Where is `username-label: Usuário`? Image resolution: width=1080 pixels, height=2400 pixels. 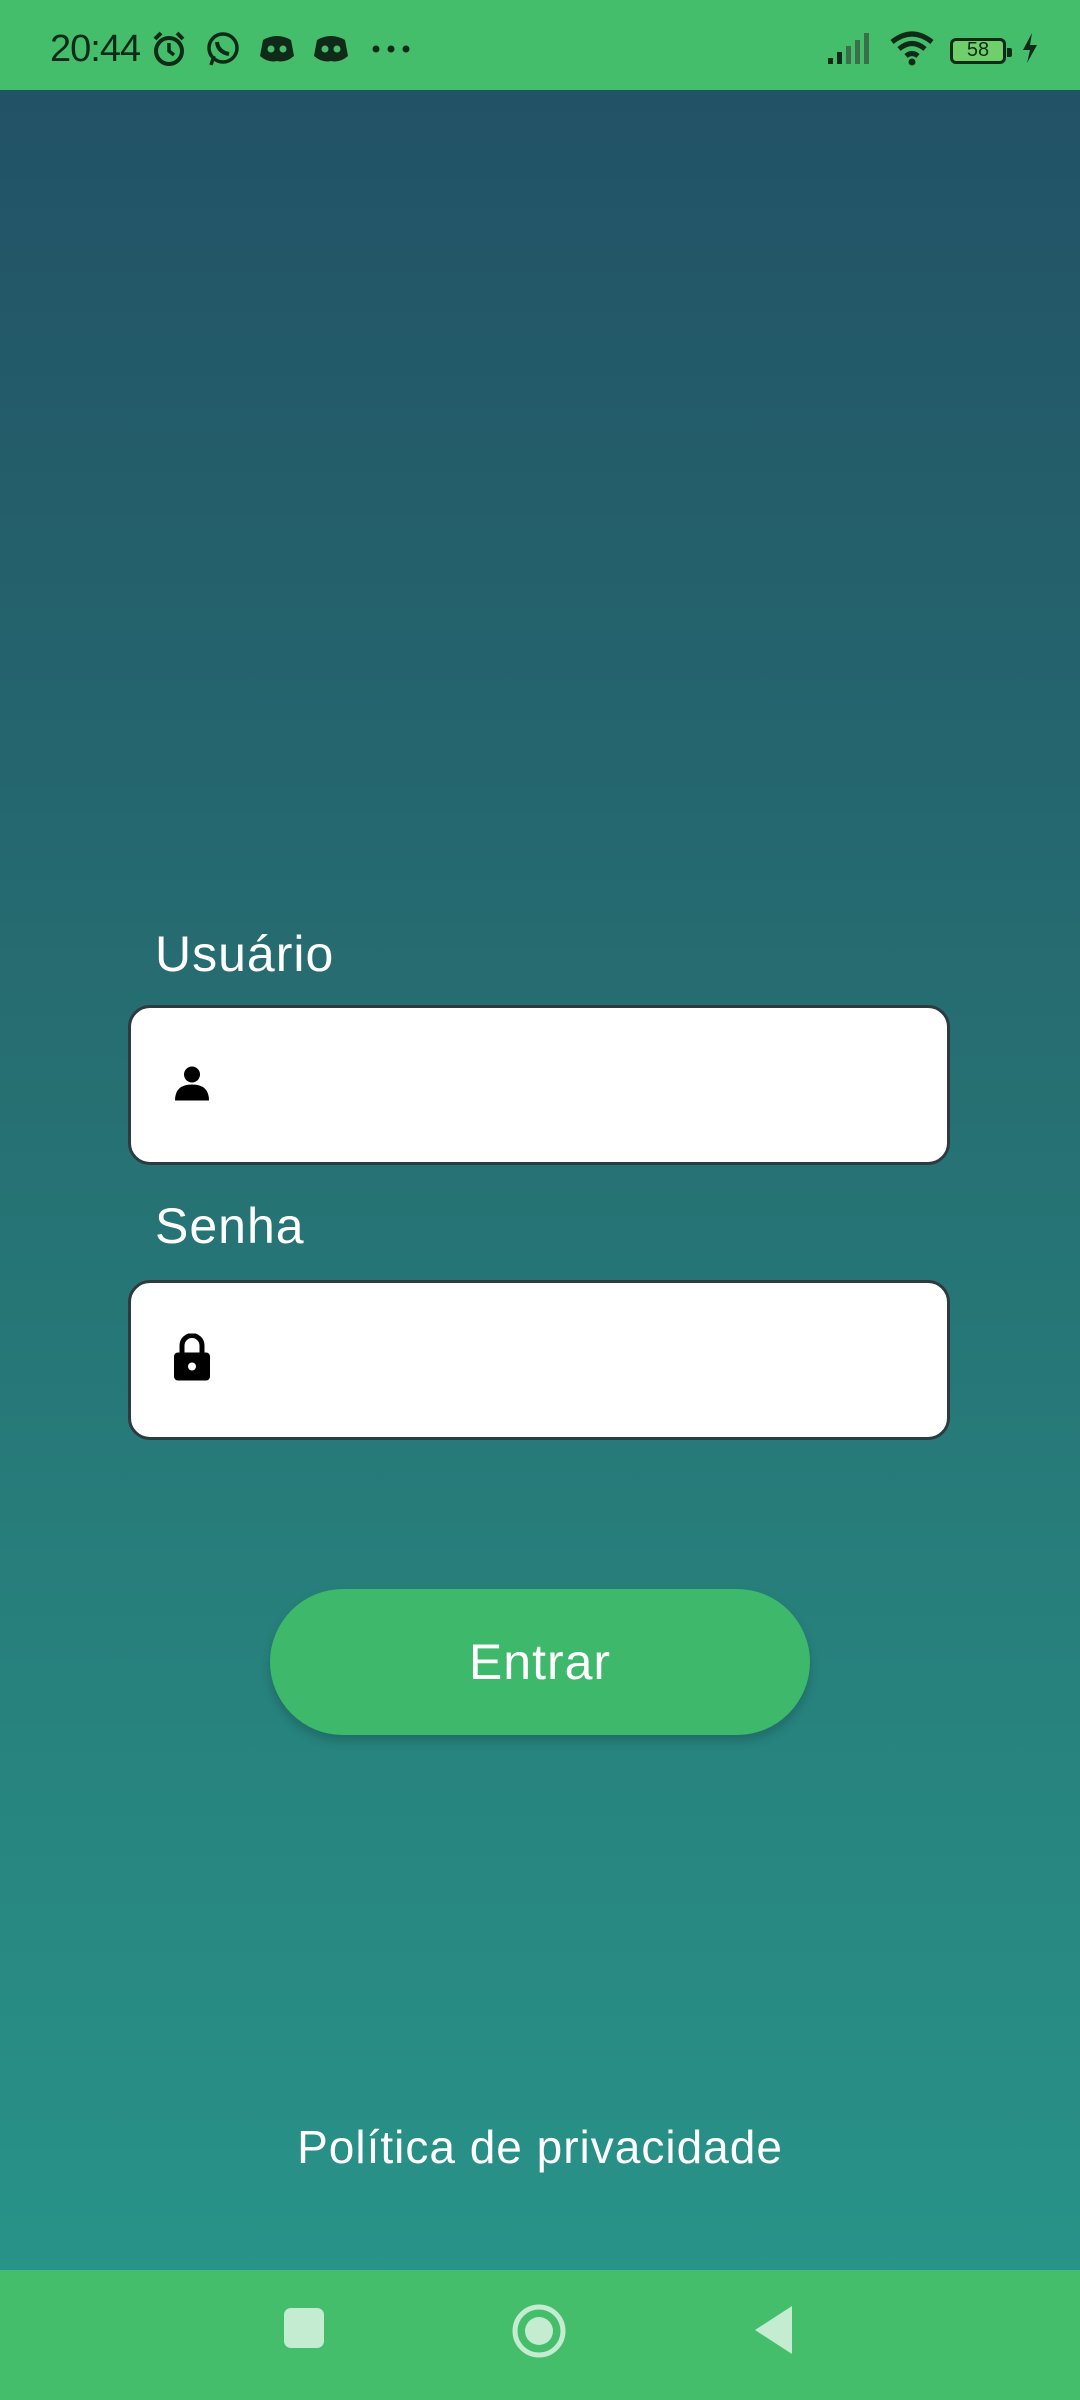
username-label: Usuário is located at coordinates (245, 954).